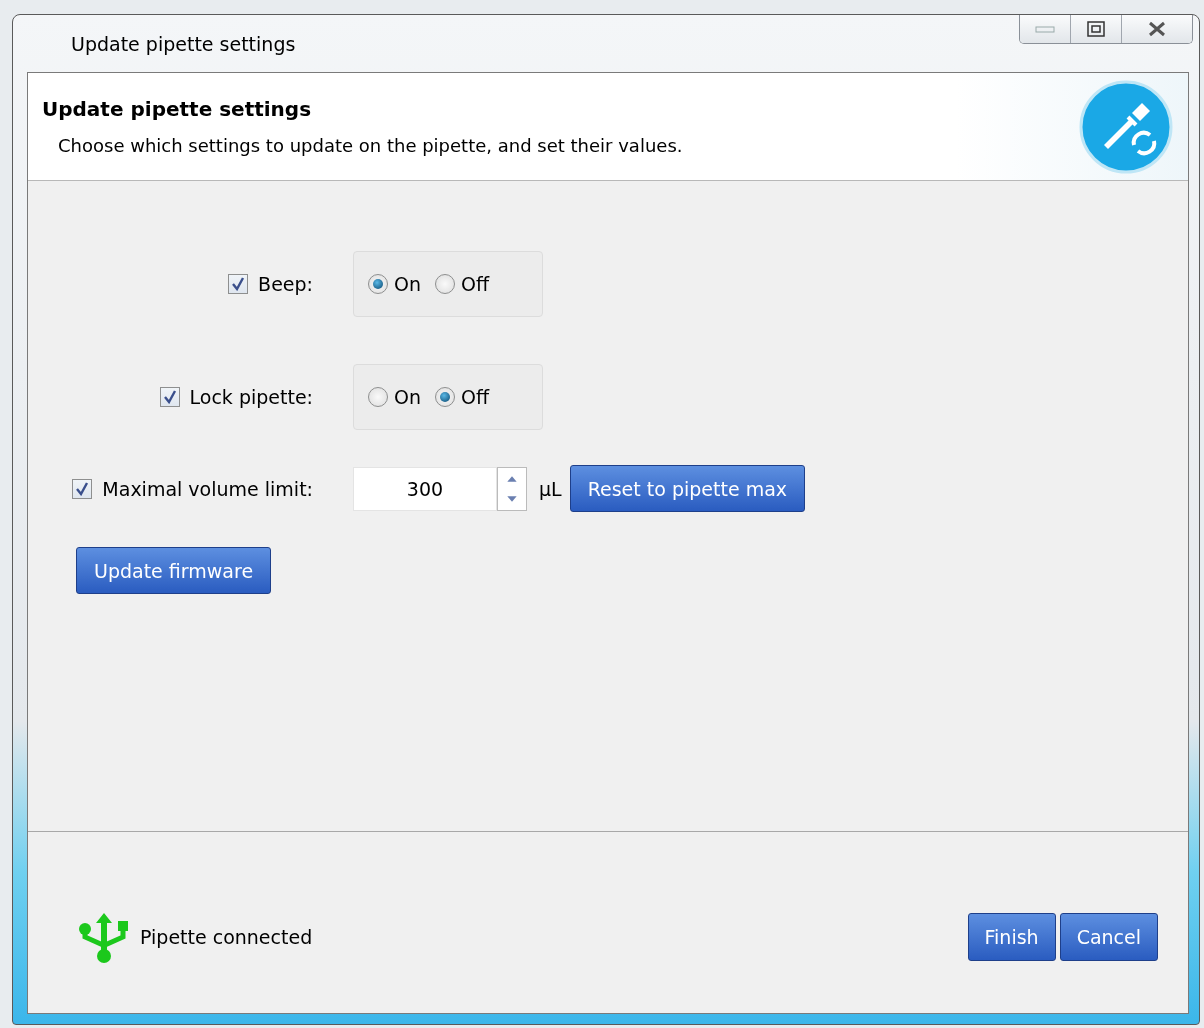 Image resolution: width=1204 pixels, height=1028 pixels. What do you see at coordinates (687, 488) in the screenshot?
I see `reset-button: Reset to pipette max` at bounding box center [687, 488].